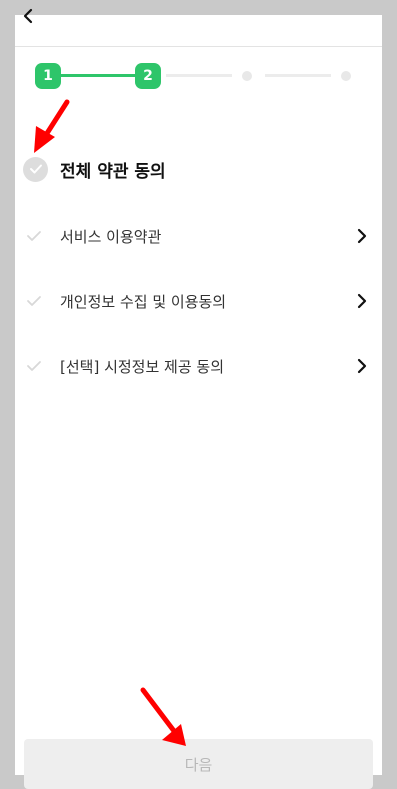 This screenshot has height=789, width=397. Describe the element at coordinates (198, 55) in the screenshot. I see `progress-stepper: 1 2` at that location.